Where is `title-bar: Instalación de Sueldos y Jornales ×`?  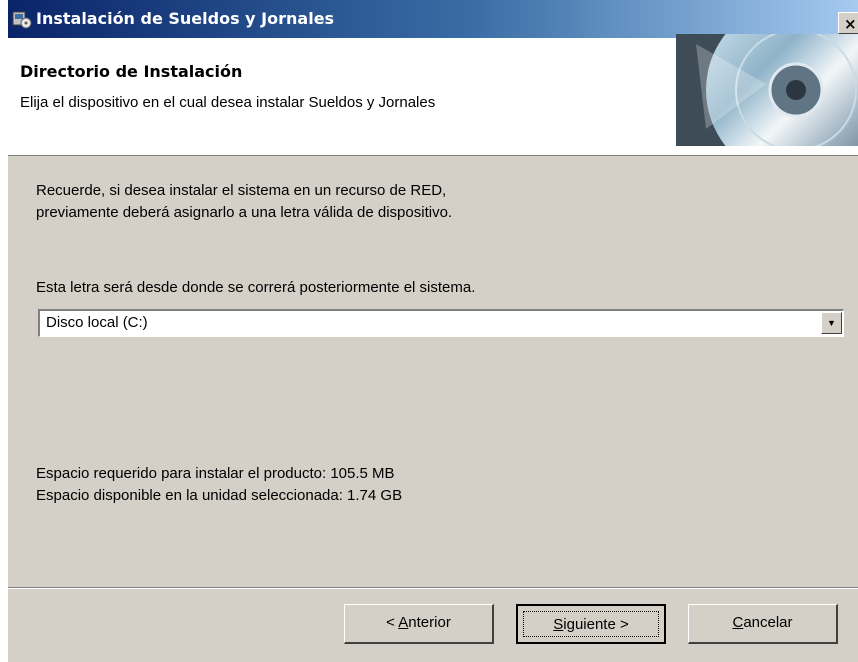
title-bar: Instalación de Sueldos y Jornales × is located at coordinates (433, 19).